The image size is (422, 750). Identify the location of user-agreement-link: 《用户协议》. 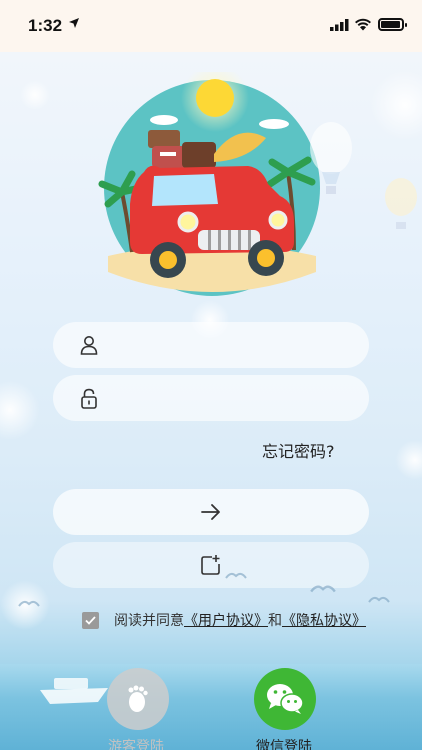
(226, 620).